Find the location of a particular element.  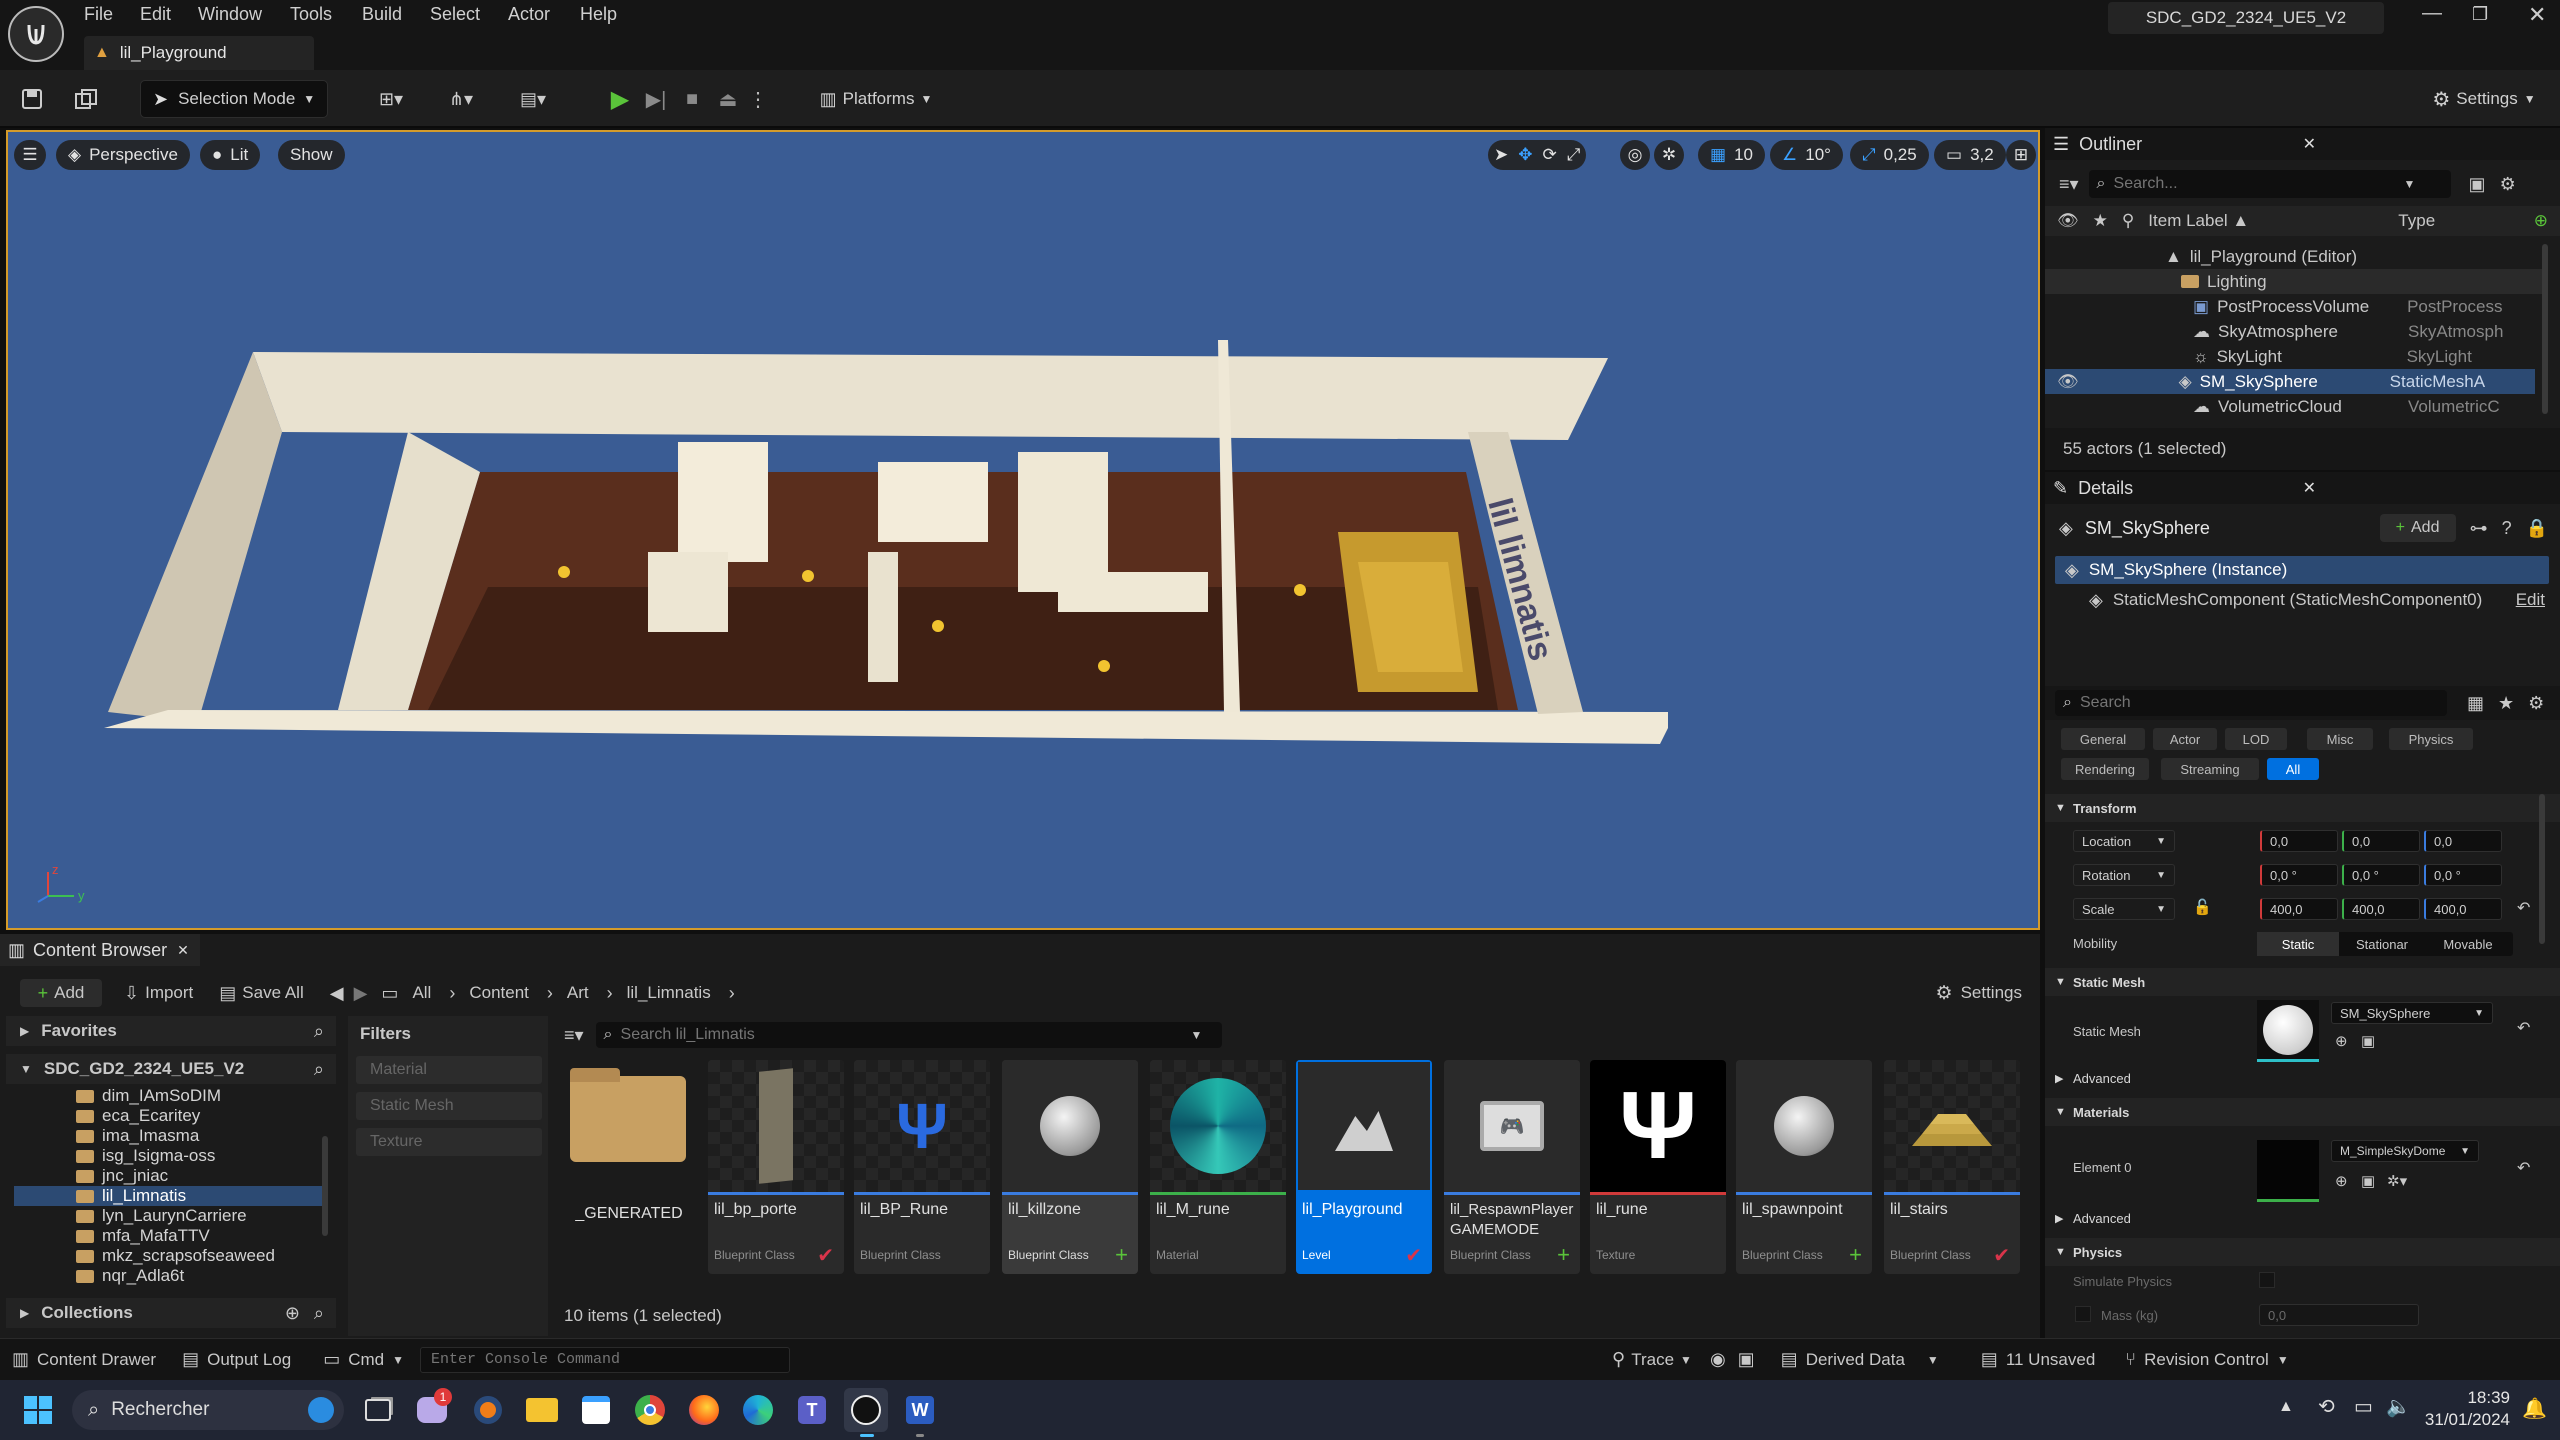

asset-tile: lil_M_rune Material is located at coordinates (1218, 1167).